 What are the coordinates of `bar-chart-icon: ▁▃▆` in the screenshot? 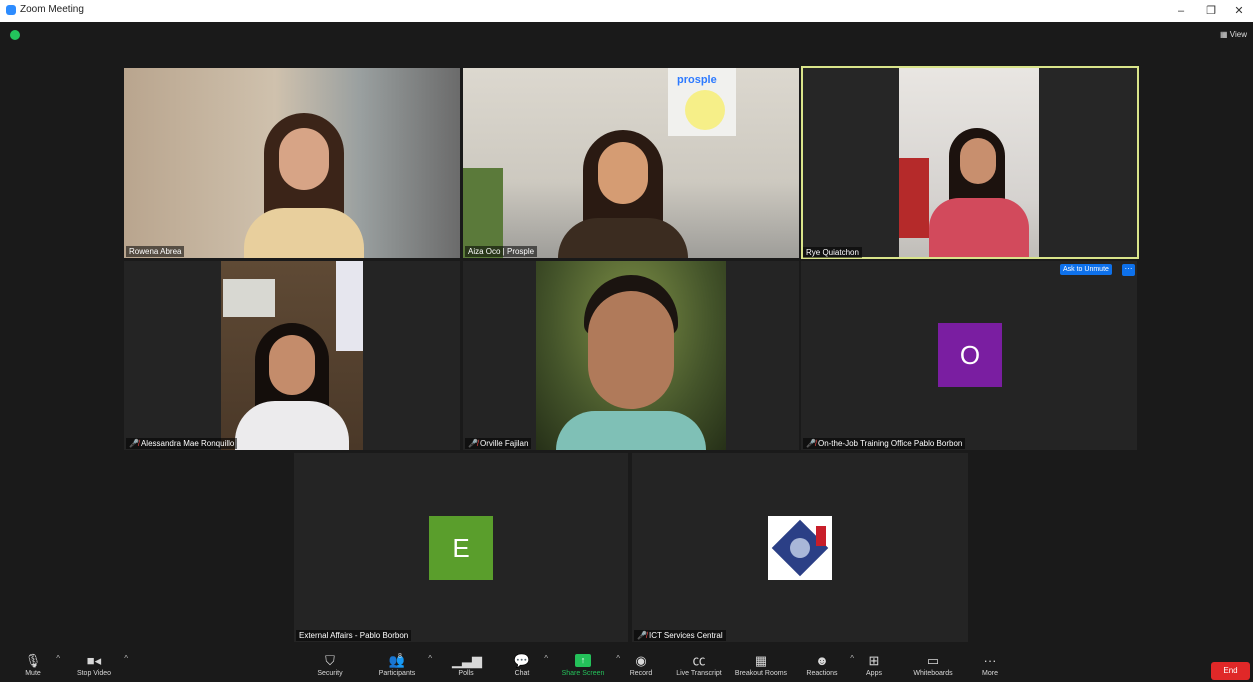 It's located at (467, 660).